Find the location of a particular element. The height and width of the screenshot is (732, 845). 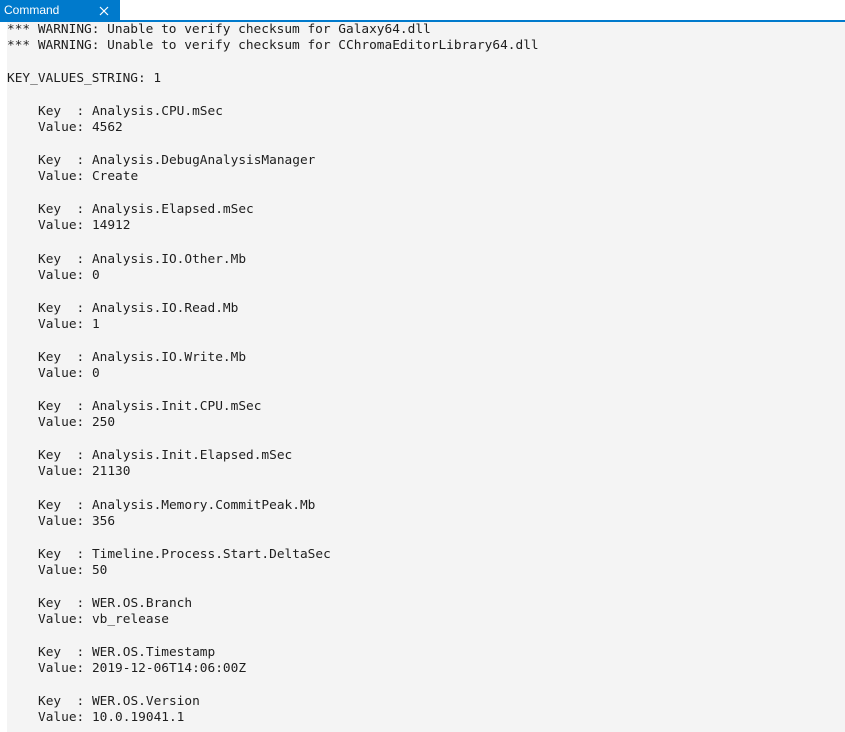

value-text: 10.0.19041.1 is located at coordinates (138, 717).